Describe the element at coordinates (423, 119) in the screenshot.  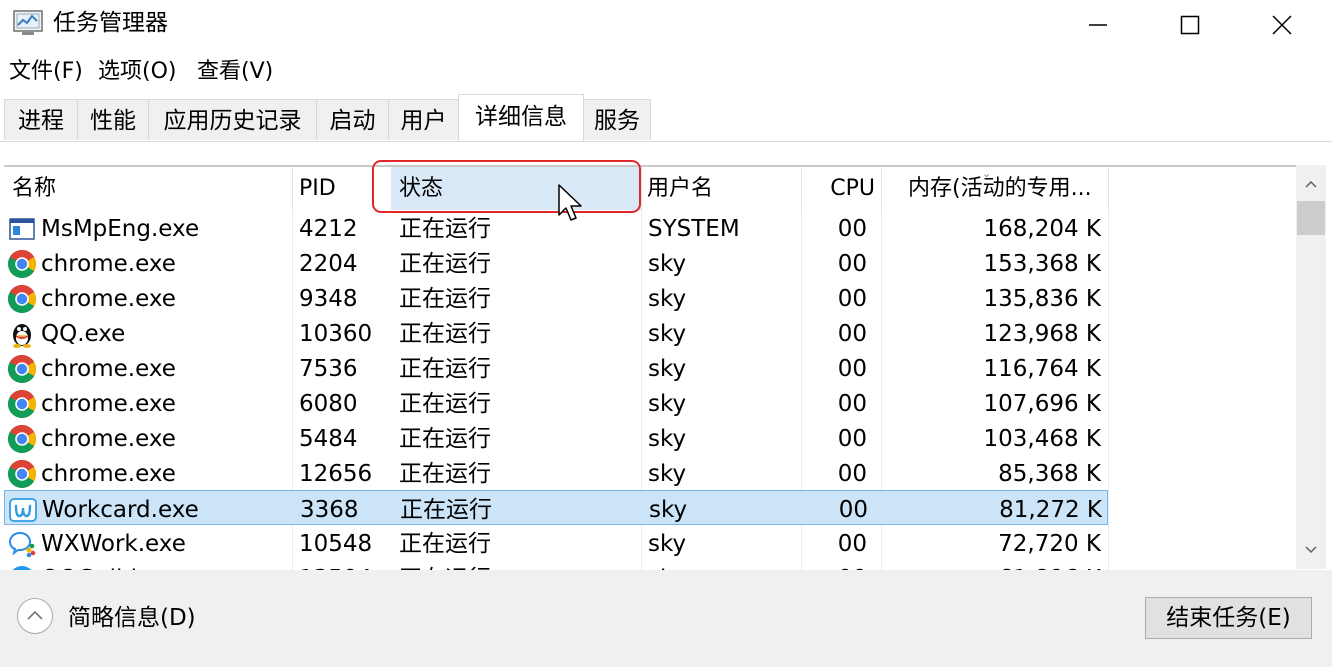
I see `tab-users: 用户` at that location.